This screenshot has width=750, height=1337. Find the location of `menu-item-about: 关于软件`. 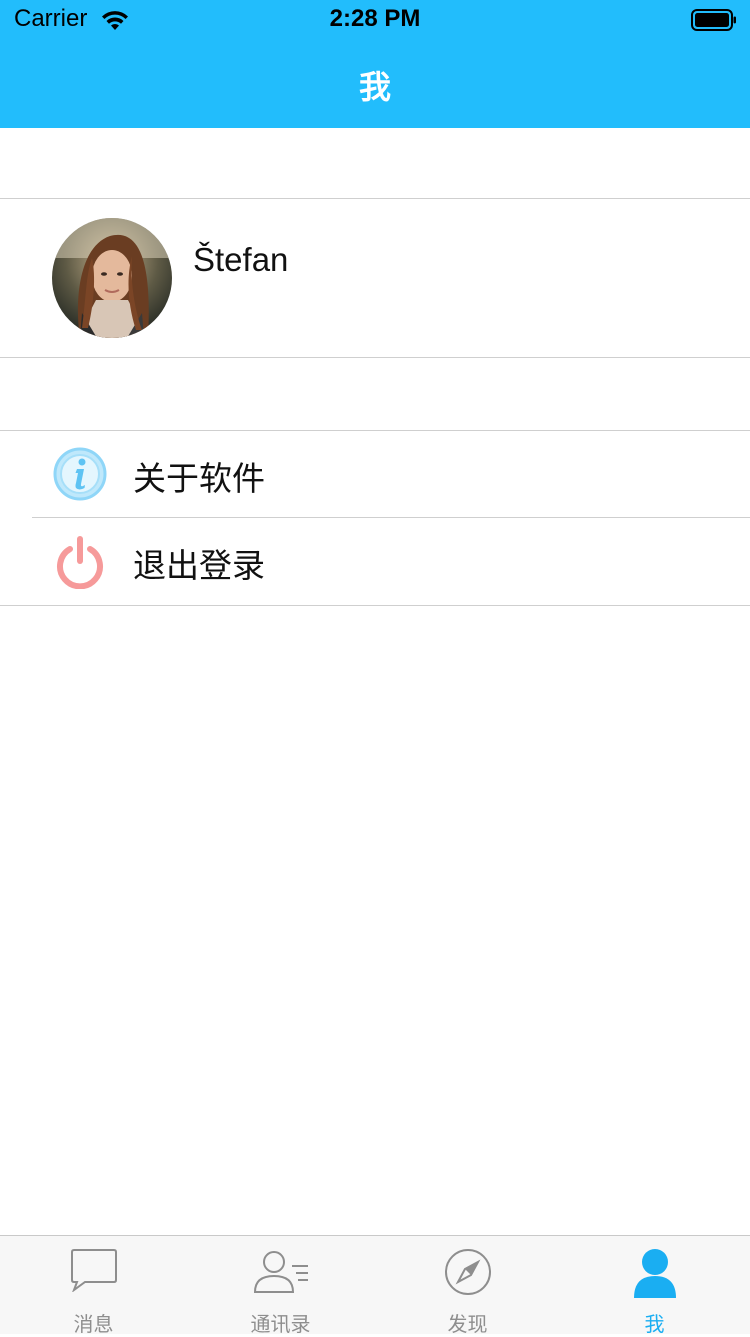

menu-item-about: 关于软件 is located at coordinates (375, 474).